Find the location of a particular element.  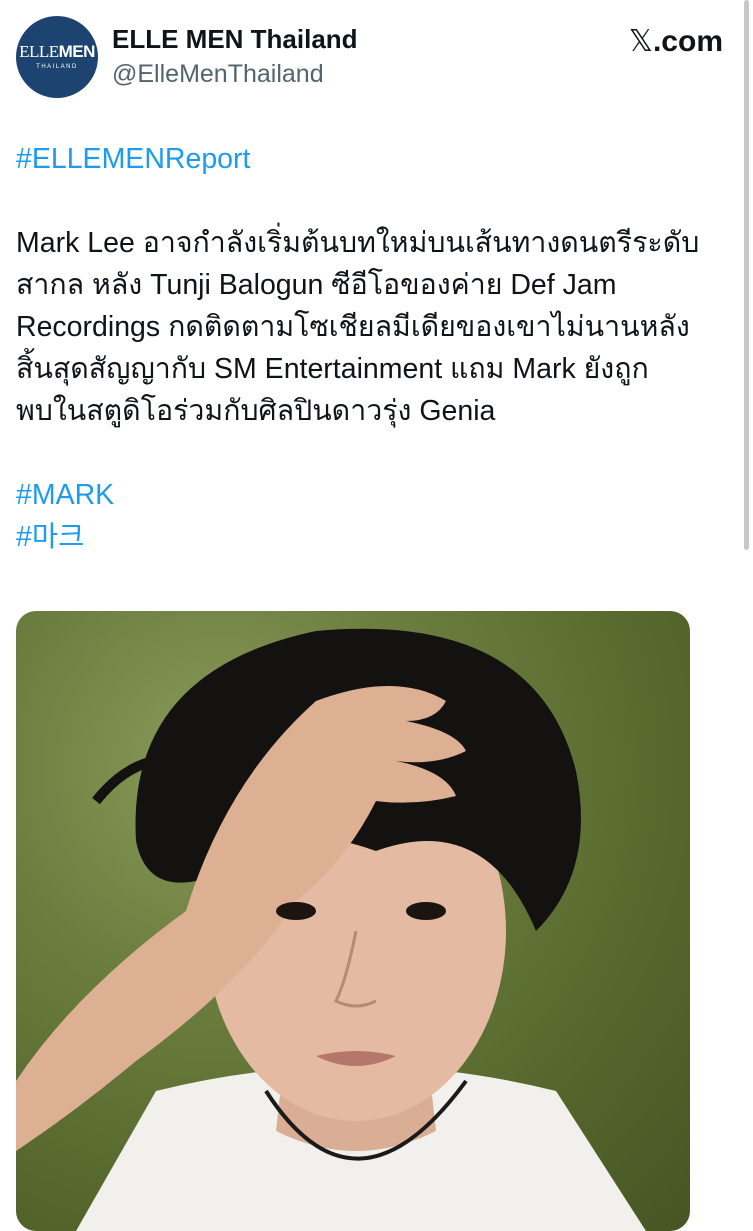

account-avatar: ELLEMEN THAILAND is located at coordinates (57, 57).